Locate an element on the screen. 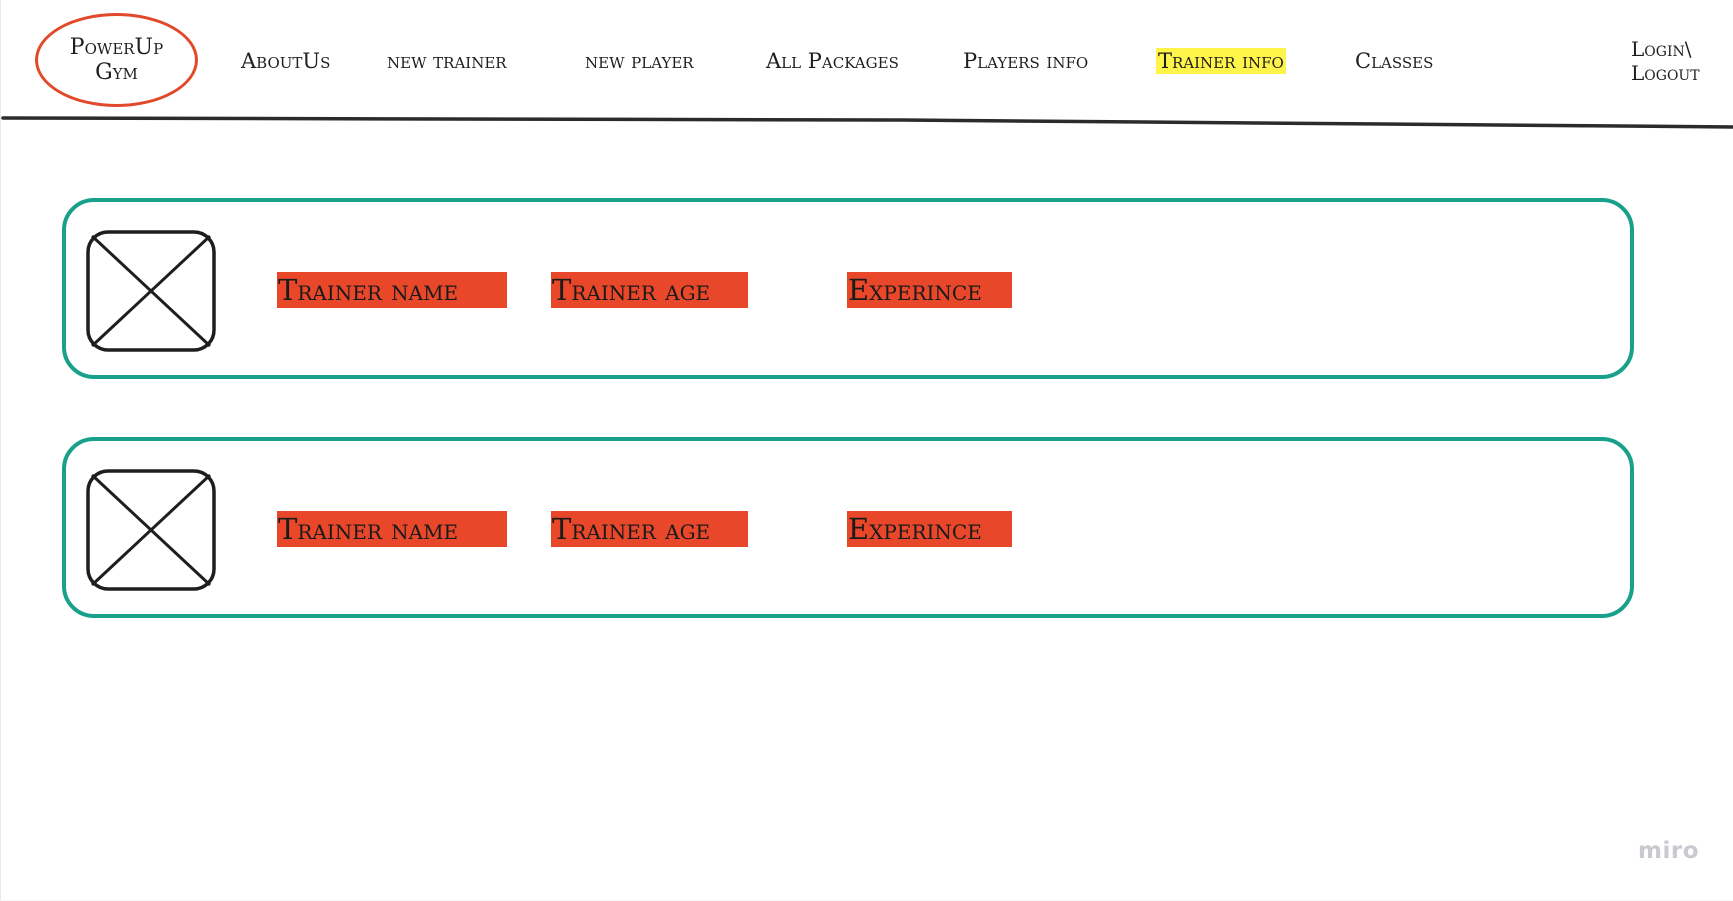 This screenshot has width=1733, height=901. login-logout-link: Login\ Logout is located at coordinates (1665, 61).